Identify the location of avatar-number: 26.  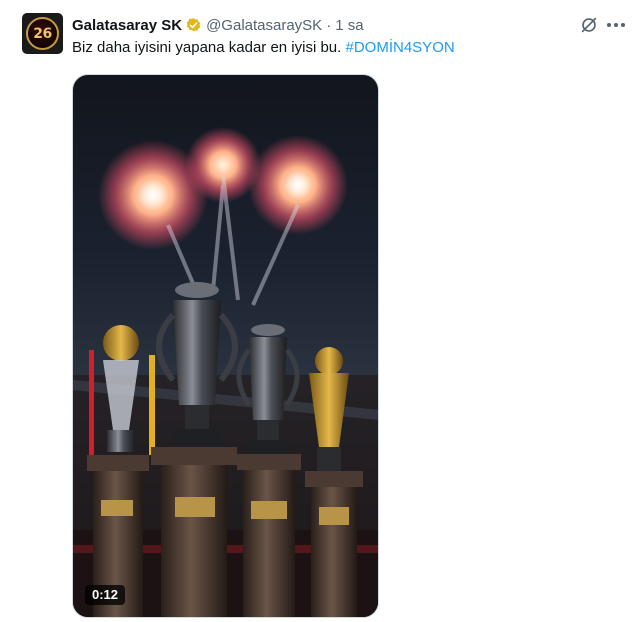
(42, 33).